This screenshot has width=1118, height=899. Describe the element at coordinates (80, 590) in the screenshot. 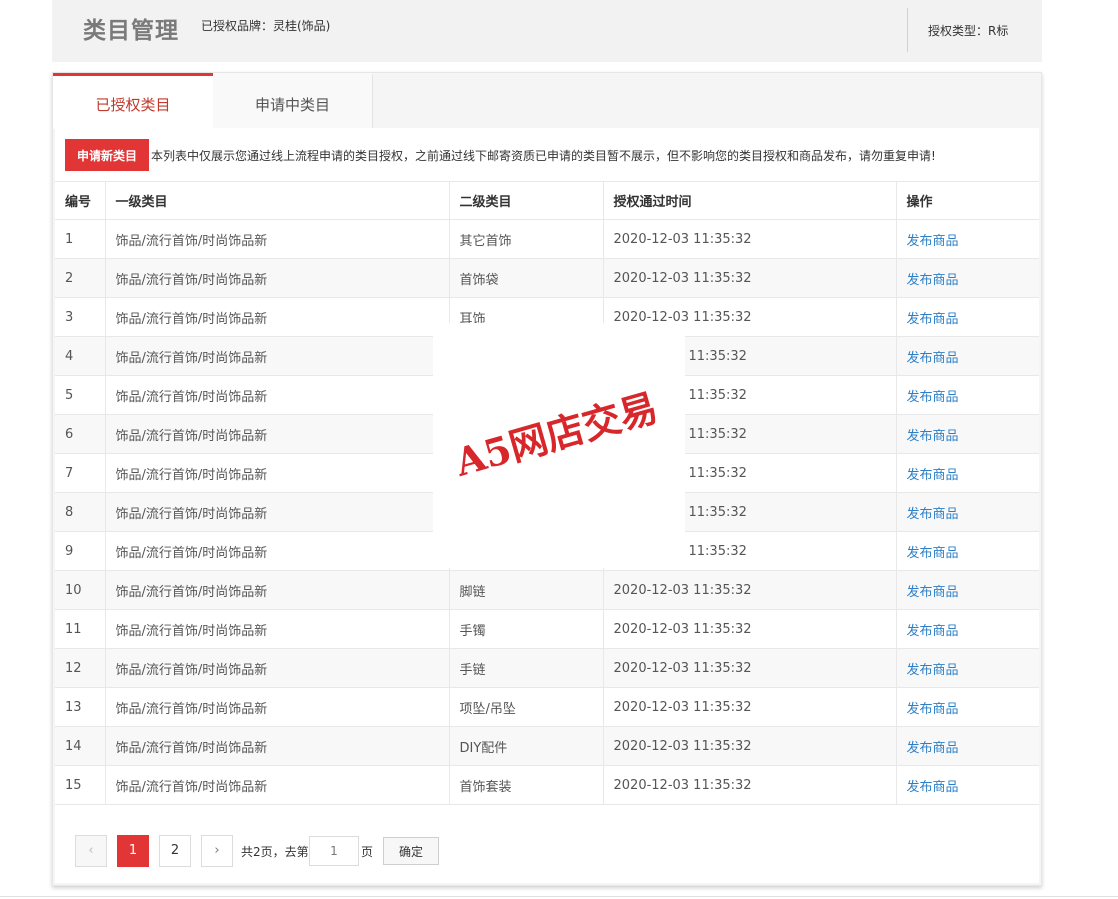

I see `cell-number: 10` at that location.